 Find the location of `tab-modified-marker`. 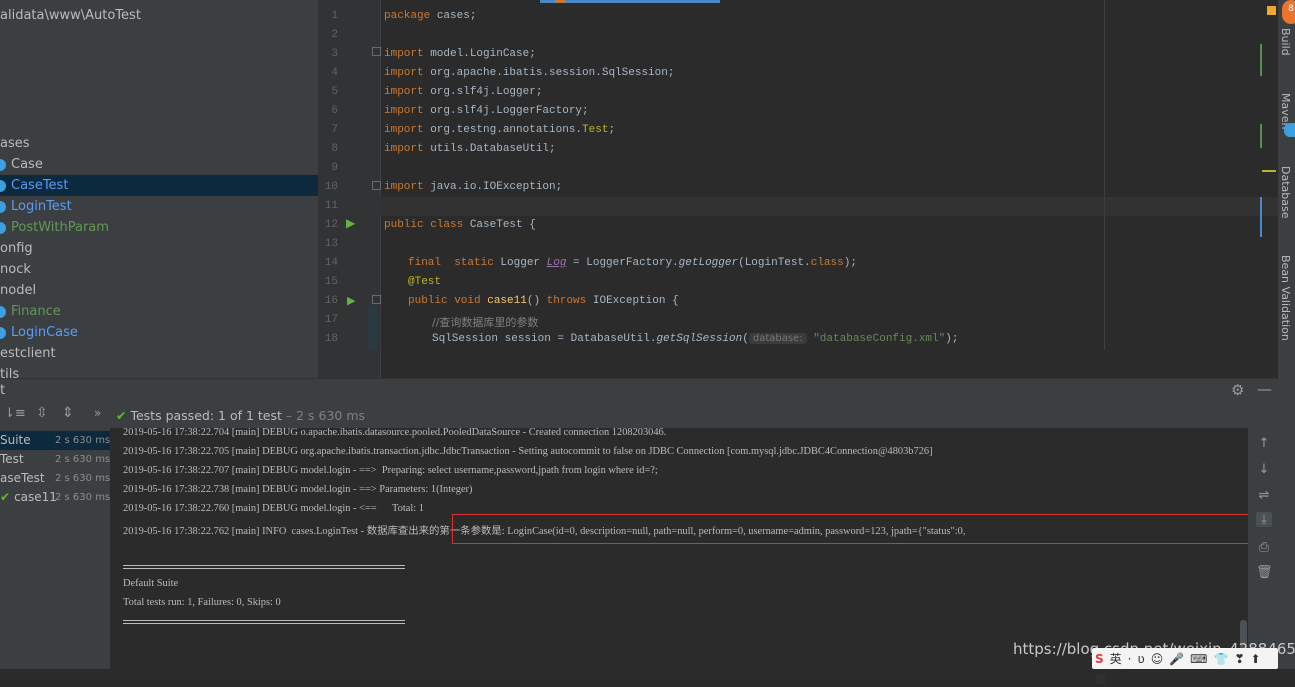

tab-modified-marker is located at coordinates (560, 1).